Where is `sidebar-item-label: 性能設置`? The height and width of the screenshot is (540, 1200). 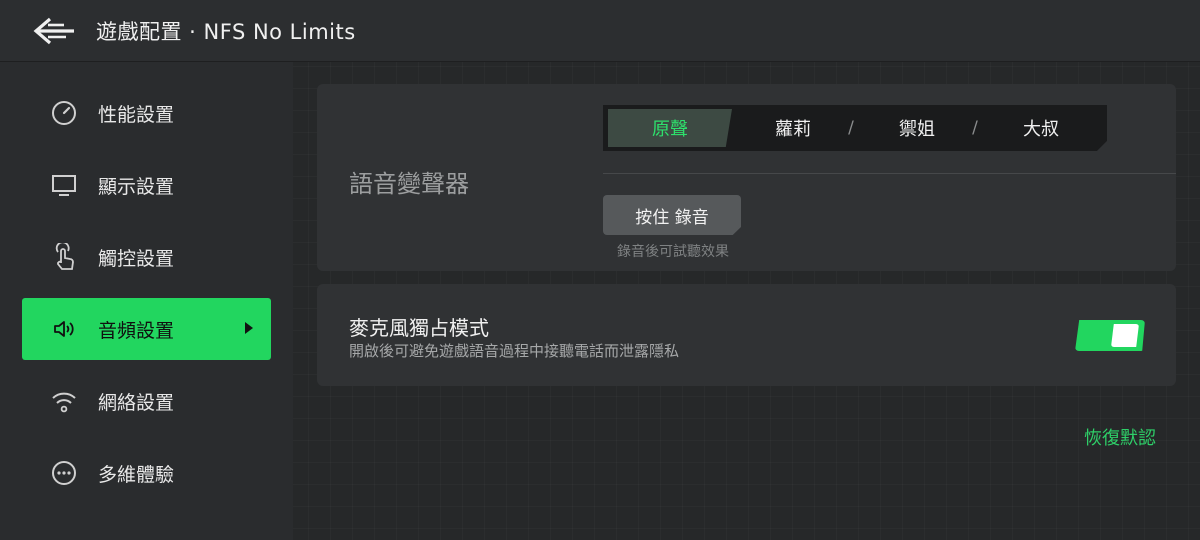 sidebar-item-label: 性能設置 is located at coordinates (136, 114).